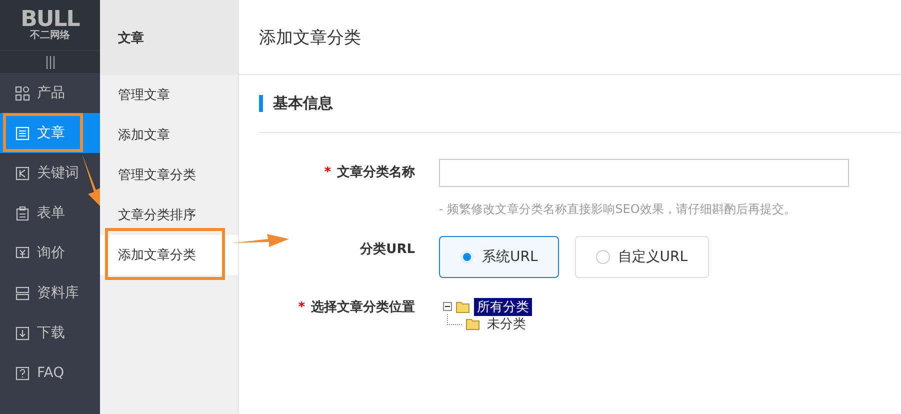 The height and width of the screenshot is (414, 901). I want to click on submenu-item: 管理文章, so click(169, 95).